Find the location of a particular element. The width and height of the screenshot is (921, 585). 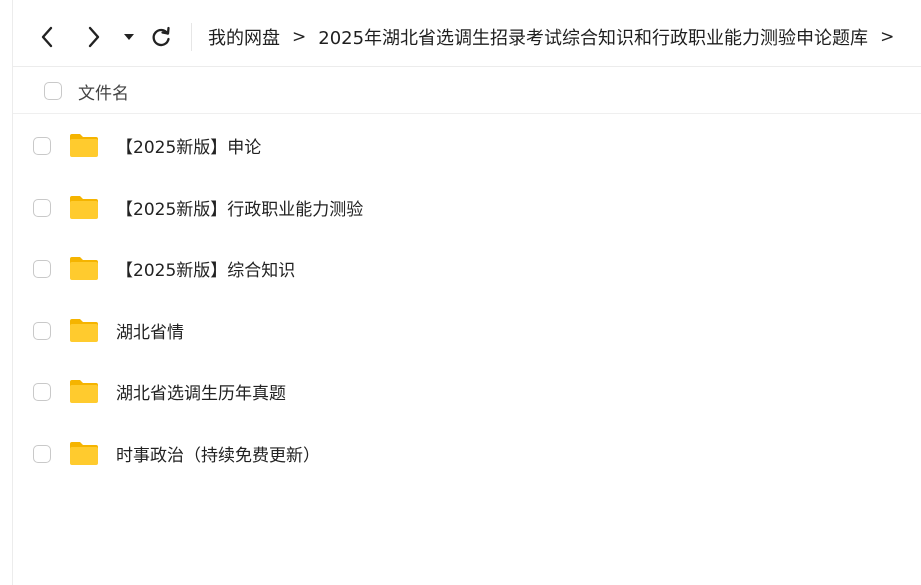

breadcrumb-item-root: 我的网盘 is located at coordinates (244, 37).